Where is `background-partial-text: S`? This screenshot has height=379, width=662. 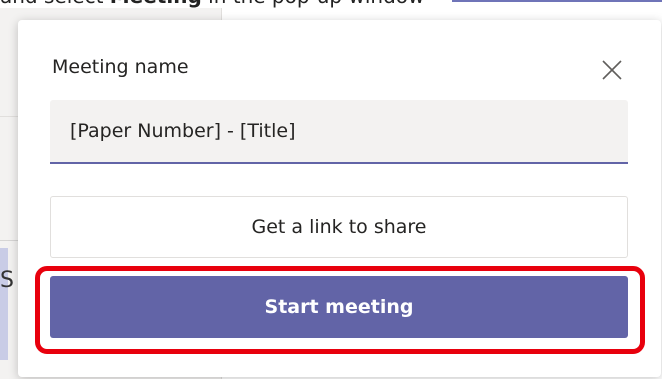 background-partial-text: S is located at coordinates (7, 280).